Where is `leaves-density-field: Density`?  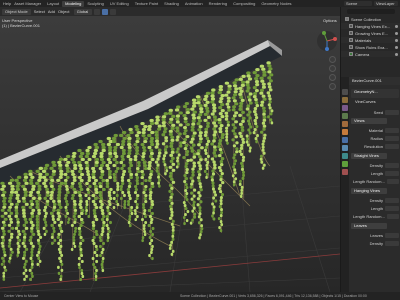
leaves-density-field: Density is located at coordinates (376, 243).